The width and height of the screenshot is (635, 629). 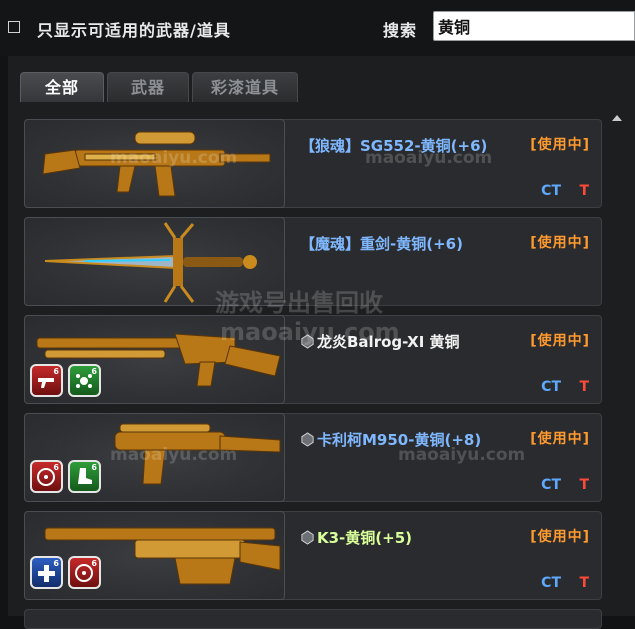 I want to click on tab-weapons: 武器, so click(x=148, y=87).